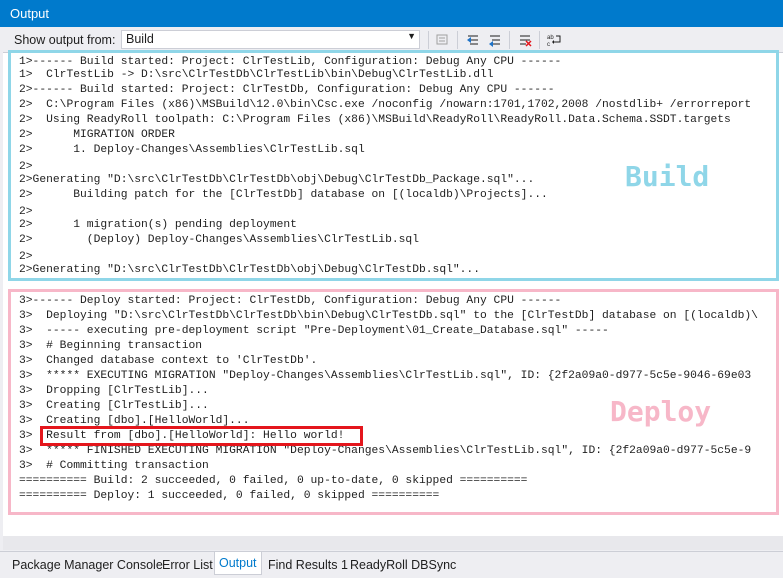  What do you see at coordinates (548, 44) in the screenshot?
I see `svg-text: c` at bounding box center [548, 44].